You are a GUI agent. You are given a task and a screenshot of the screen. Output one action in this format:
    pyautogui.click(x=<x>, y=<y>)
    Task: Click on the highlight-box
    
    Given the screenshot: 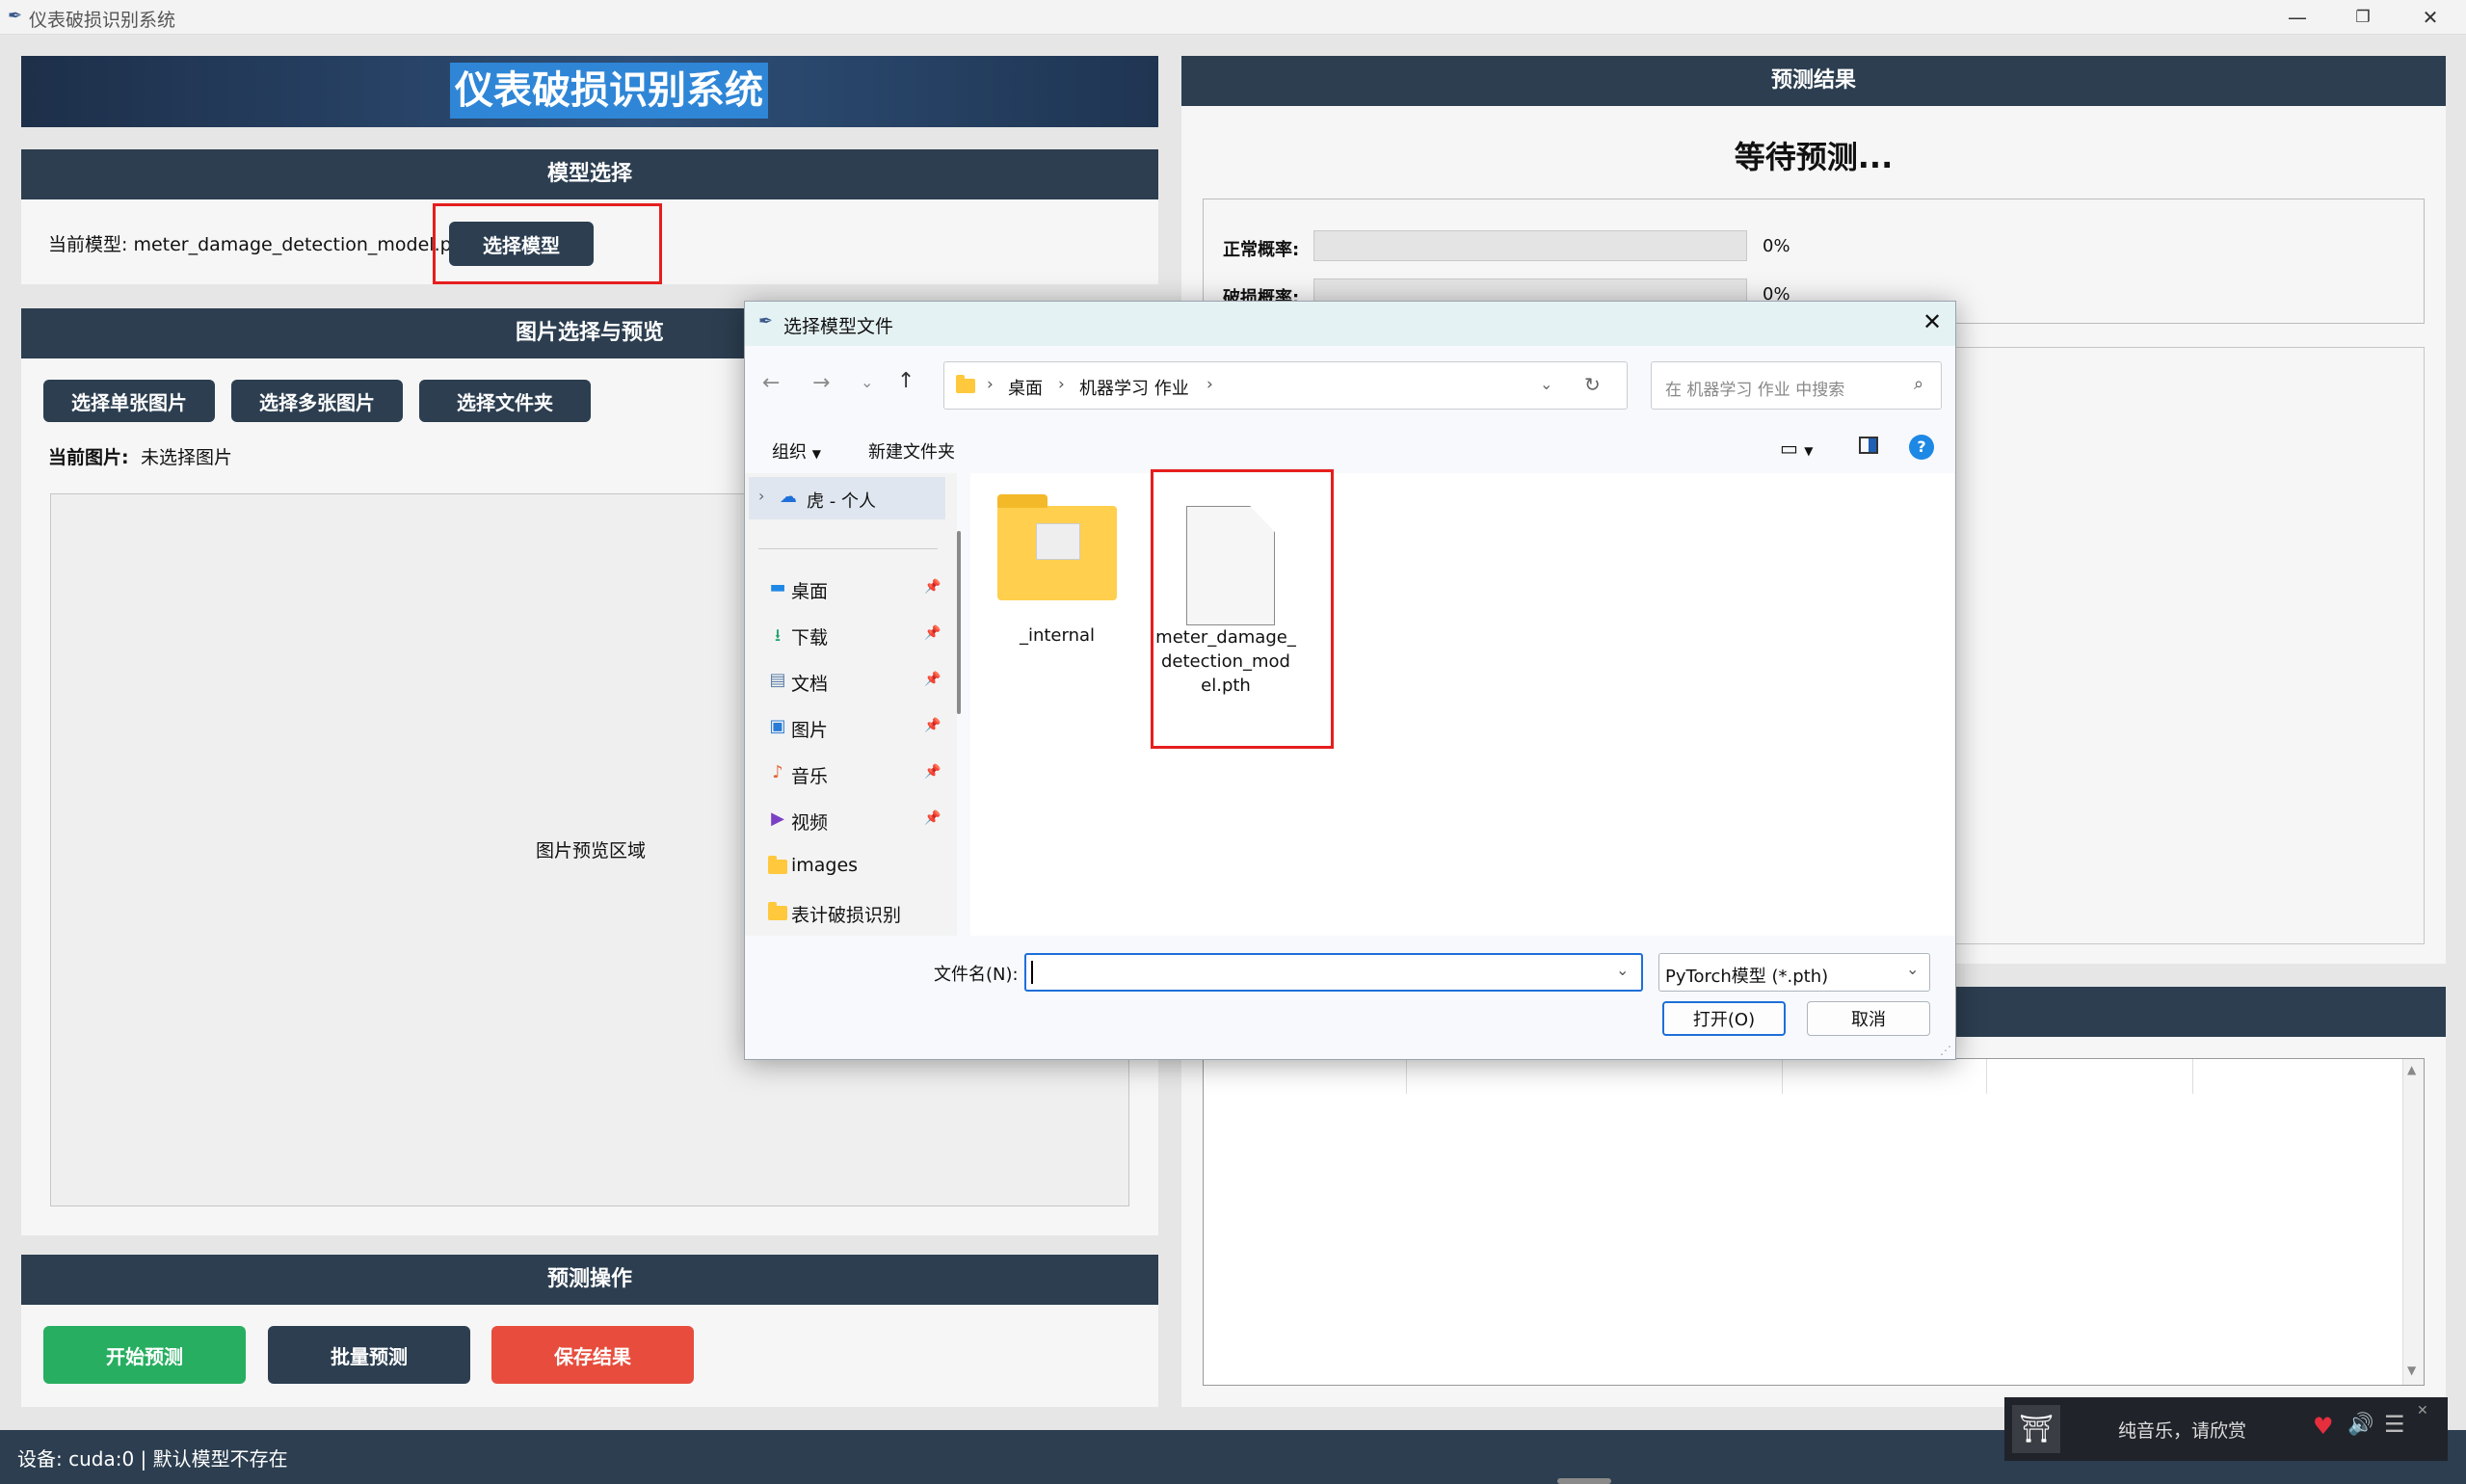 What is the action you would take?
    pyautogui.click(x=1242, y=609)
    